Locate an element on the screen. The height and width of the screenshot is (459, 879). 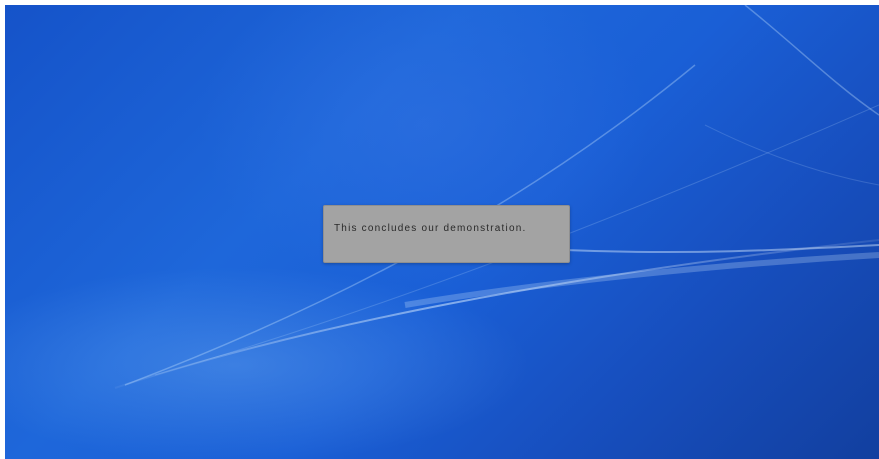
demo-end-message-box: This concludes our demonstration. is located at coordinates (446, 234).